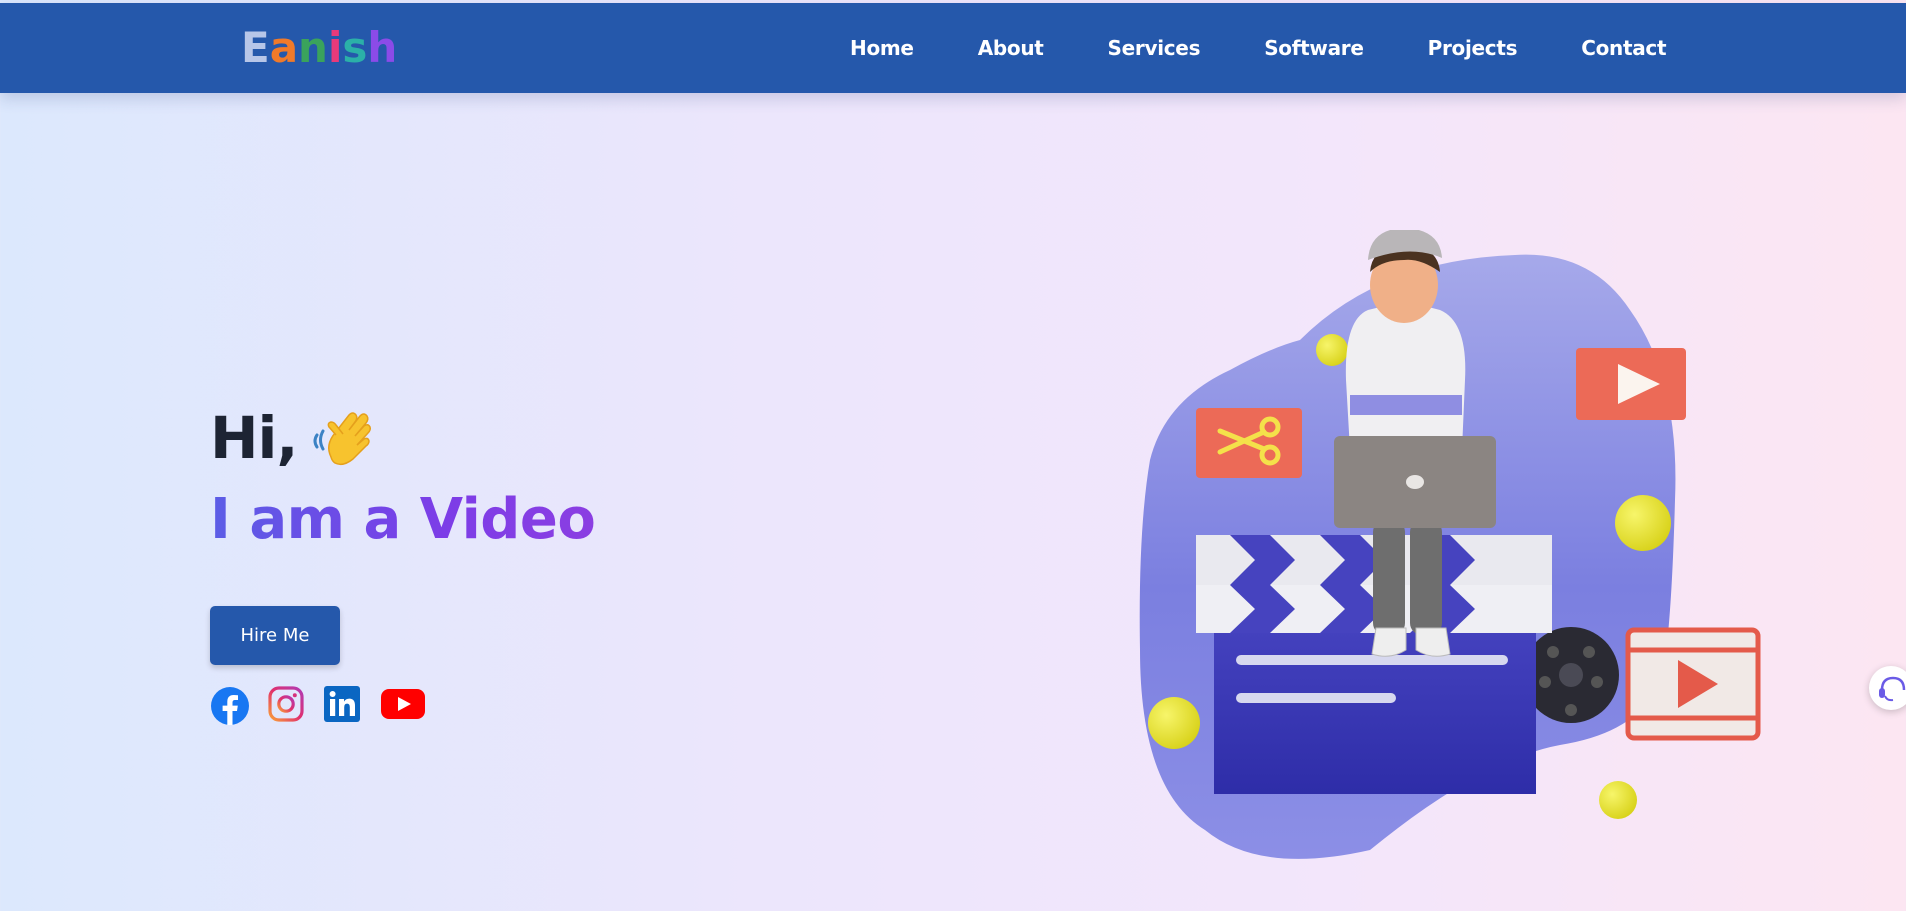 The height and width of the screenshot is (911, 1906). What do you see at coordinates (342, 439) in the screenshot?
I see `waving-hand-icon` at bounding box center [342, 439].